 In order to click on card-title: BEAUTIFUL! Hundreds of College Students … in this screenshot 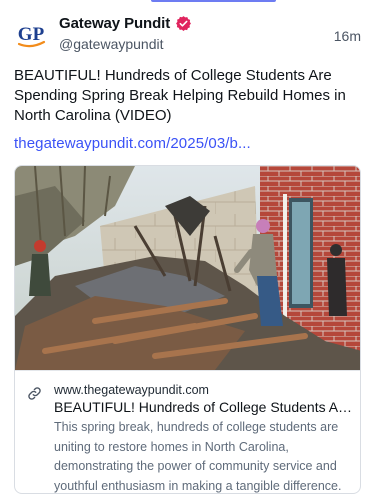, I will do `click(204, 407)`.